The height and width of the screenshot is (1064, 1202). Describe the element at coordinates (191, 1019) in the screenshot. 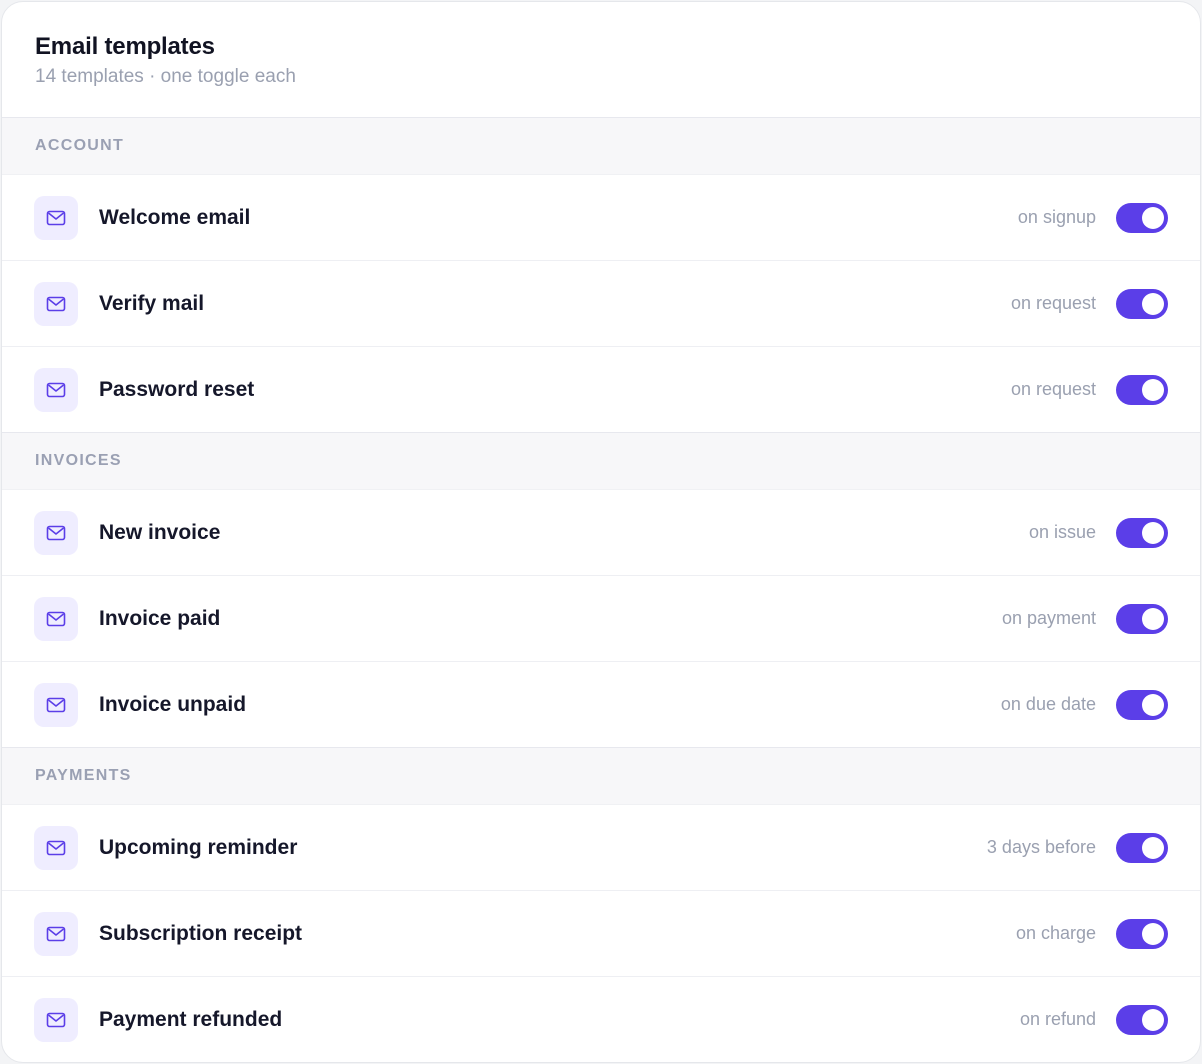

I see `template-name: Payment refunded` at that location.